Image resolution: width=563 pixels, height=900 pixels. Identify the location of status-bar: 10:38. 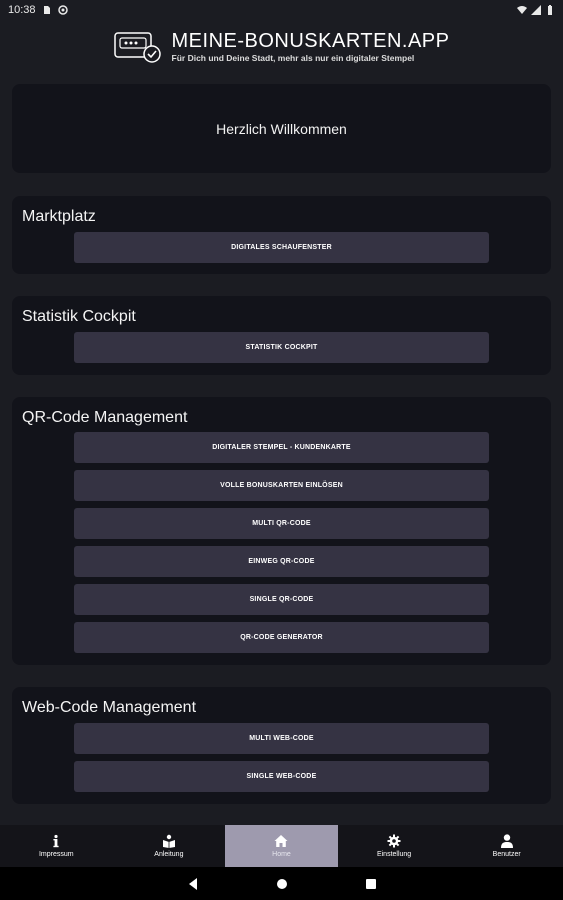
(281, 10).